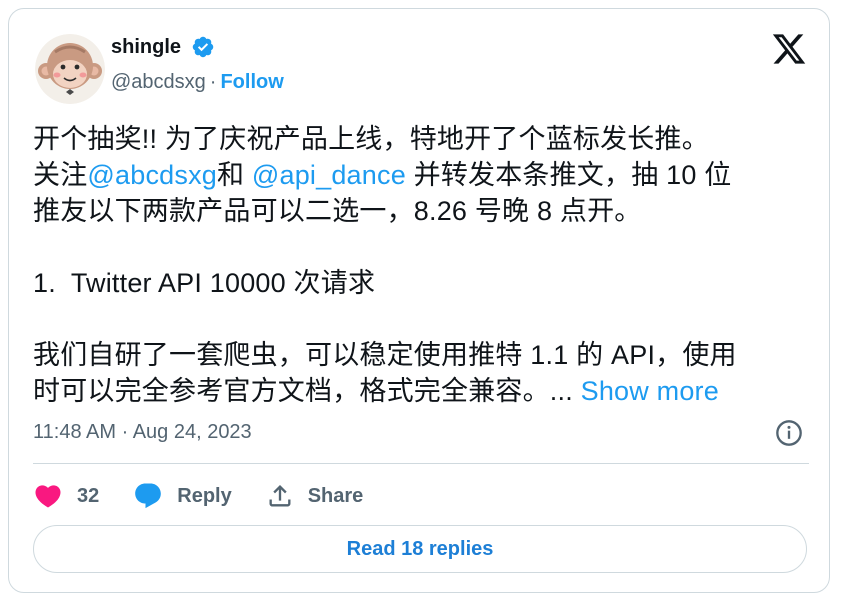 This screenshot has height=615, width=844. What do you see at coordinates (60, 175) in the screenshot?
I see `tweet-text-segment: 关注` at bounding box center [60, 175].